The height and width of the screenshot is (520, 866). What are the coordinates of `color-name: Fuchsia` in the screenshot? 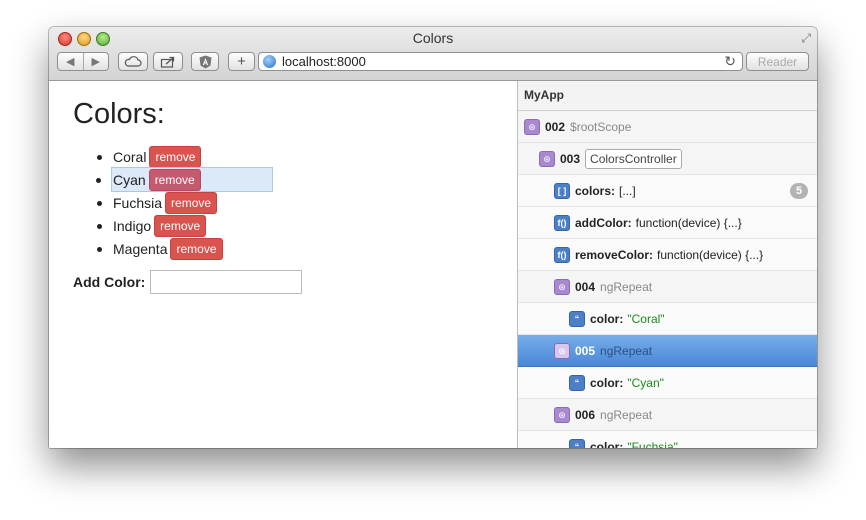 It's located at (138, 202).